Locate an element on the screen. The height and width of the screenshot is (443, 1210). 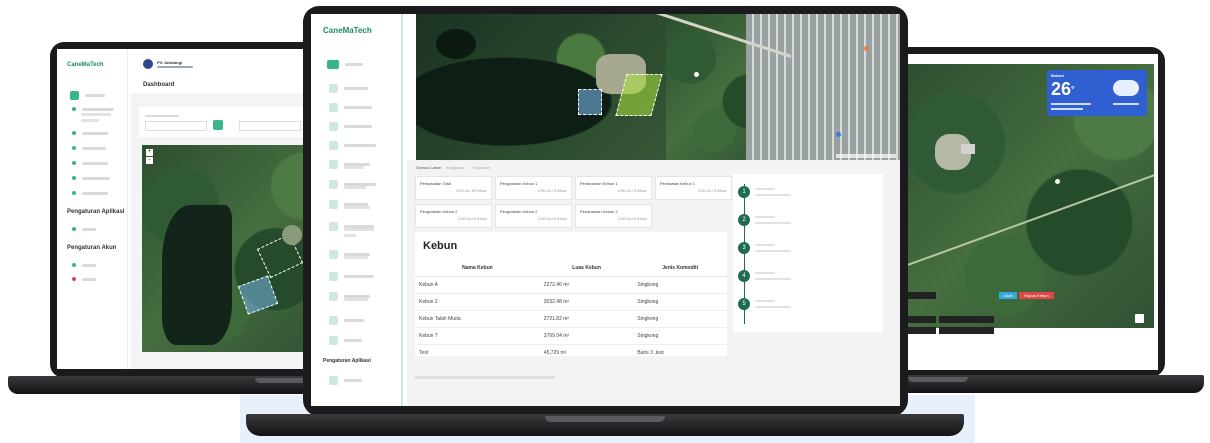
logout-icon is located at coordinates (74, 279).